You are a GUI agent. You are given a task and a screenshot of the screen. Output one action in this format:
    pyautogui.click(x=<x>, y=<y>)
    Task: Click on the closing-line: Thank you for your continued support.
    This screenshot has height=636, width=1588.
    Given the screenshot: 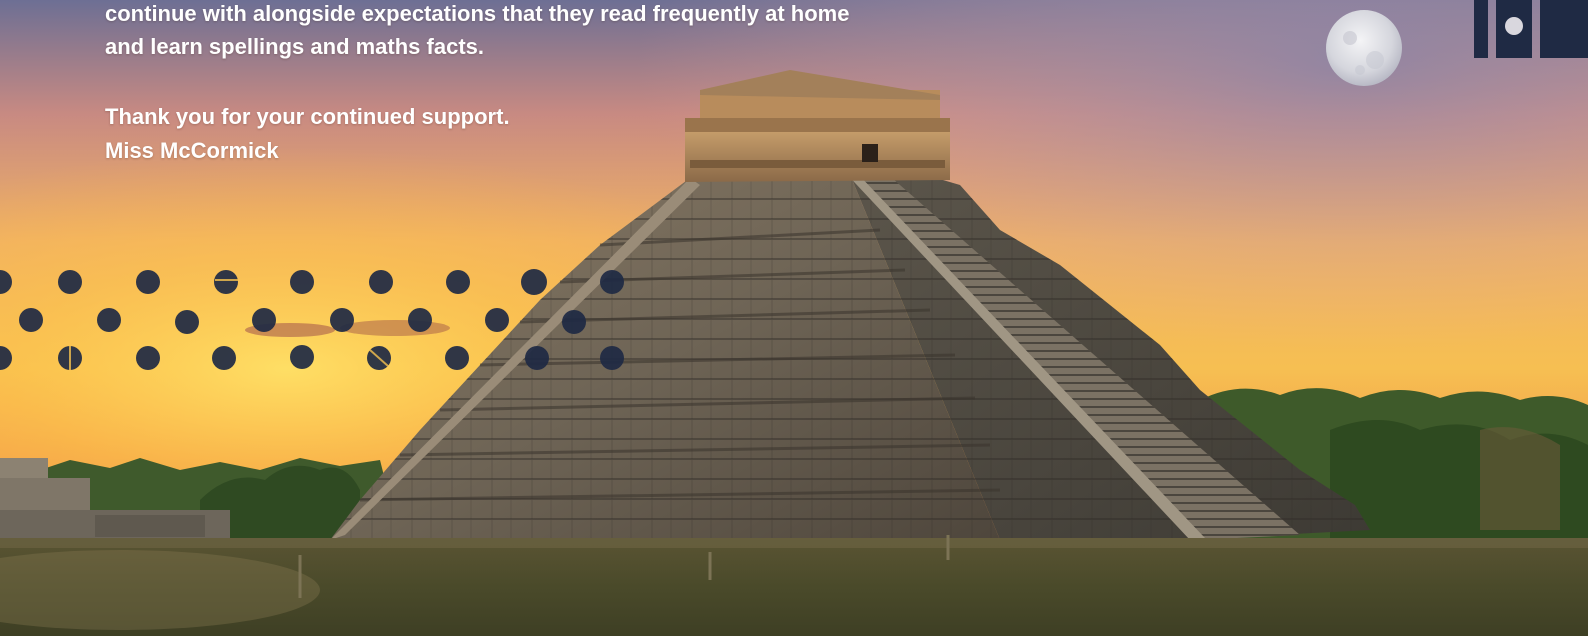 What is the action you would take?
    pyautogui.click(x=307, y=116)
    